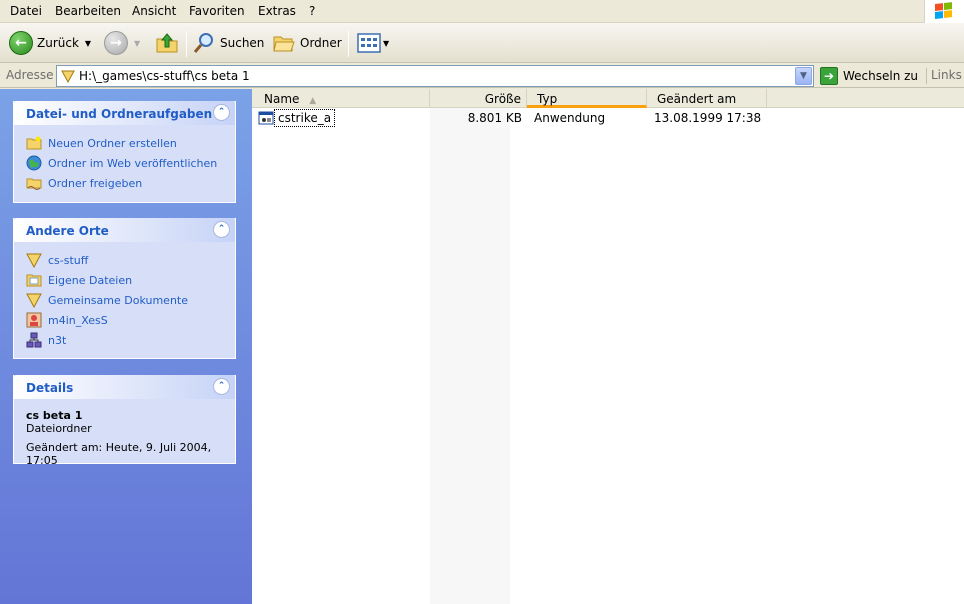 This screenshot has width=964, height=604. I want to click on task-label: Ordner freigeben, so click(95, 183).